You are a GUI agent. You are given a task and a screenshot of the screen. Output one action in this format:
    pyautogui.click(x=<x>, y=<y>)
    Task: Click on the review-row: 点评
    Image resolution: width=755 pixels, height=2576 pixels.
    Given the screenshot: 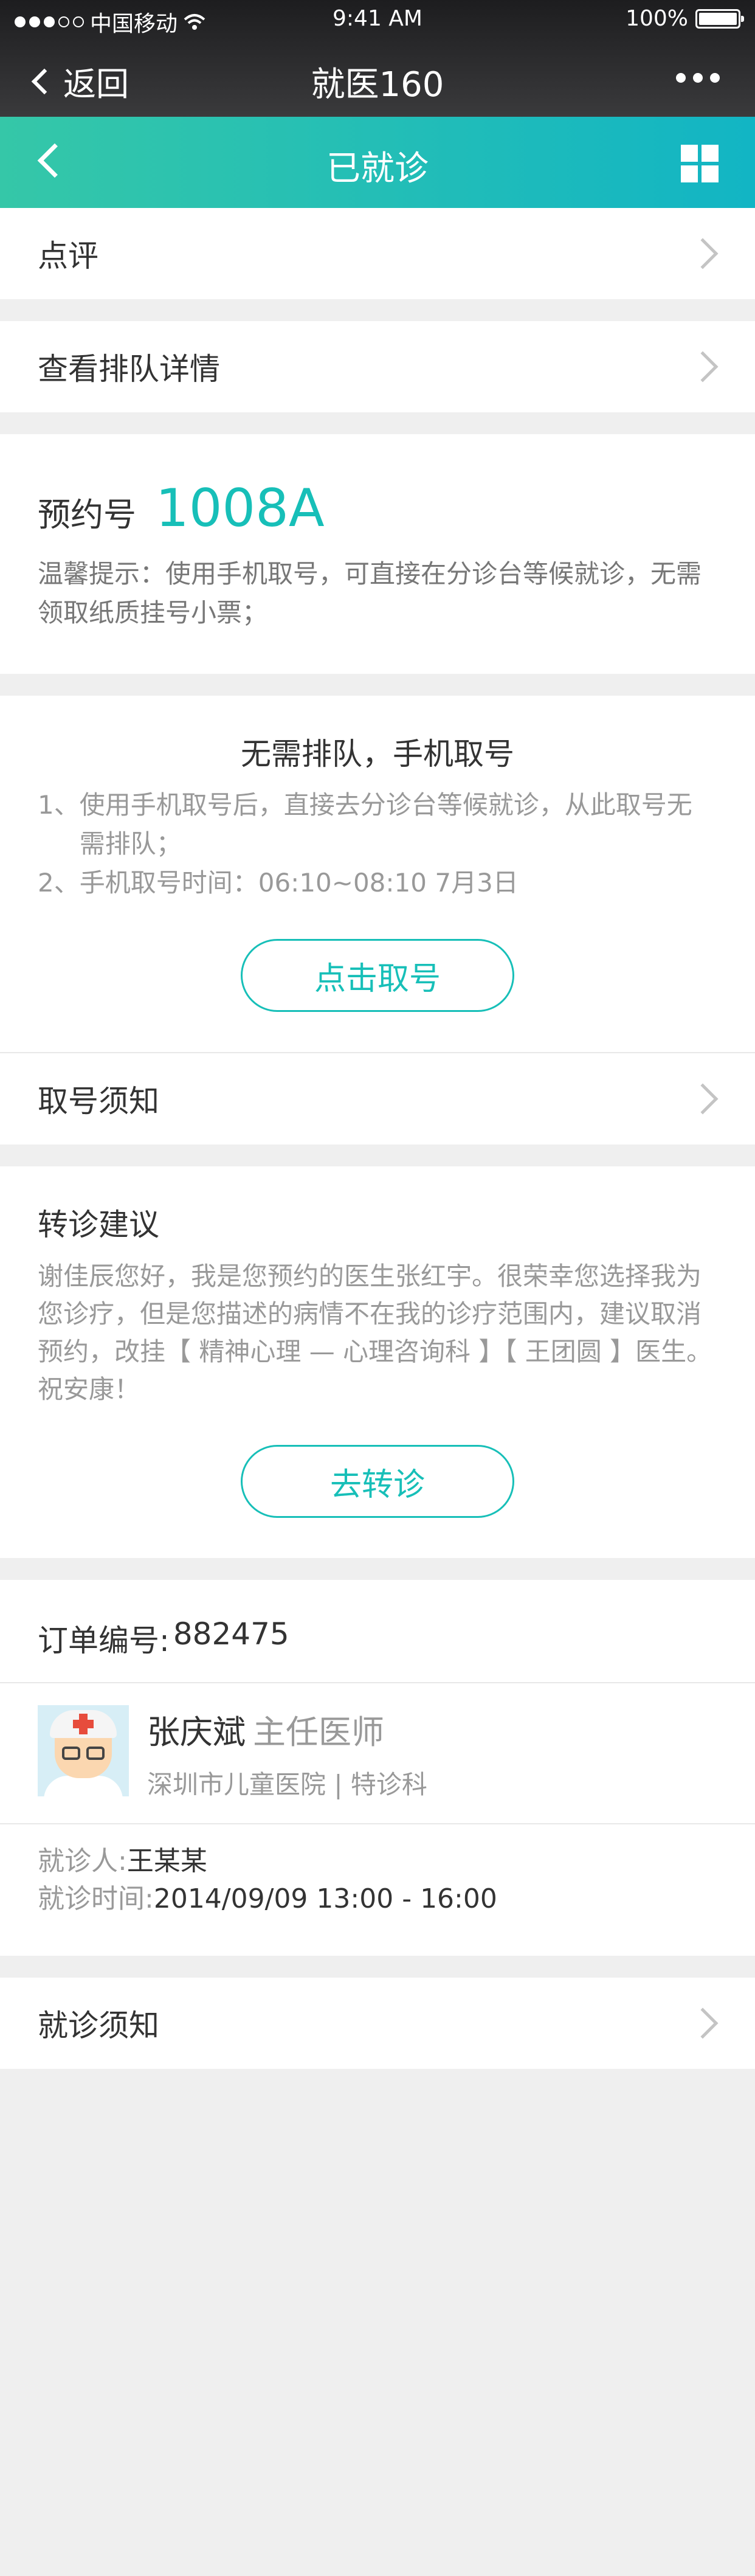 What is the action you would take?
    pyautogui.click(x=377, y=253)
    